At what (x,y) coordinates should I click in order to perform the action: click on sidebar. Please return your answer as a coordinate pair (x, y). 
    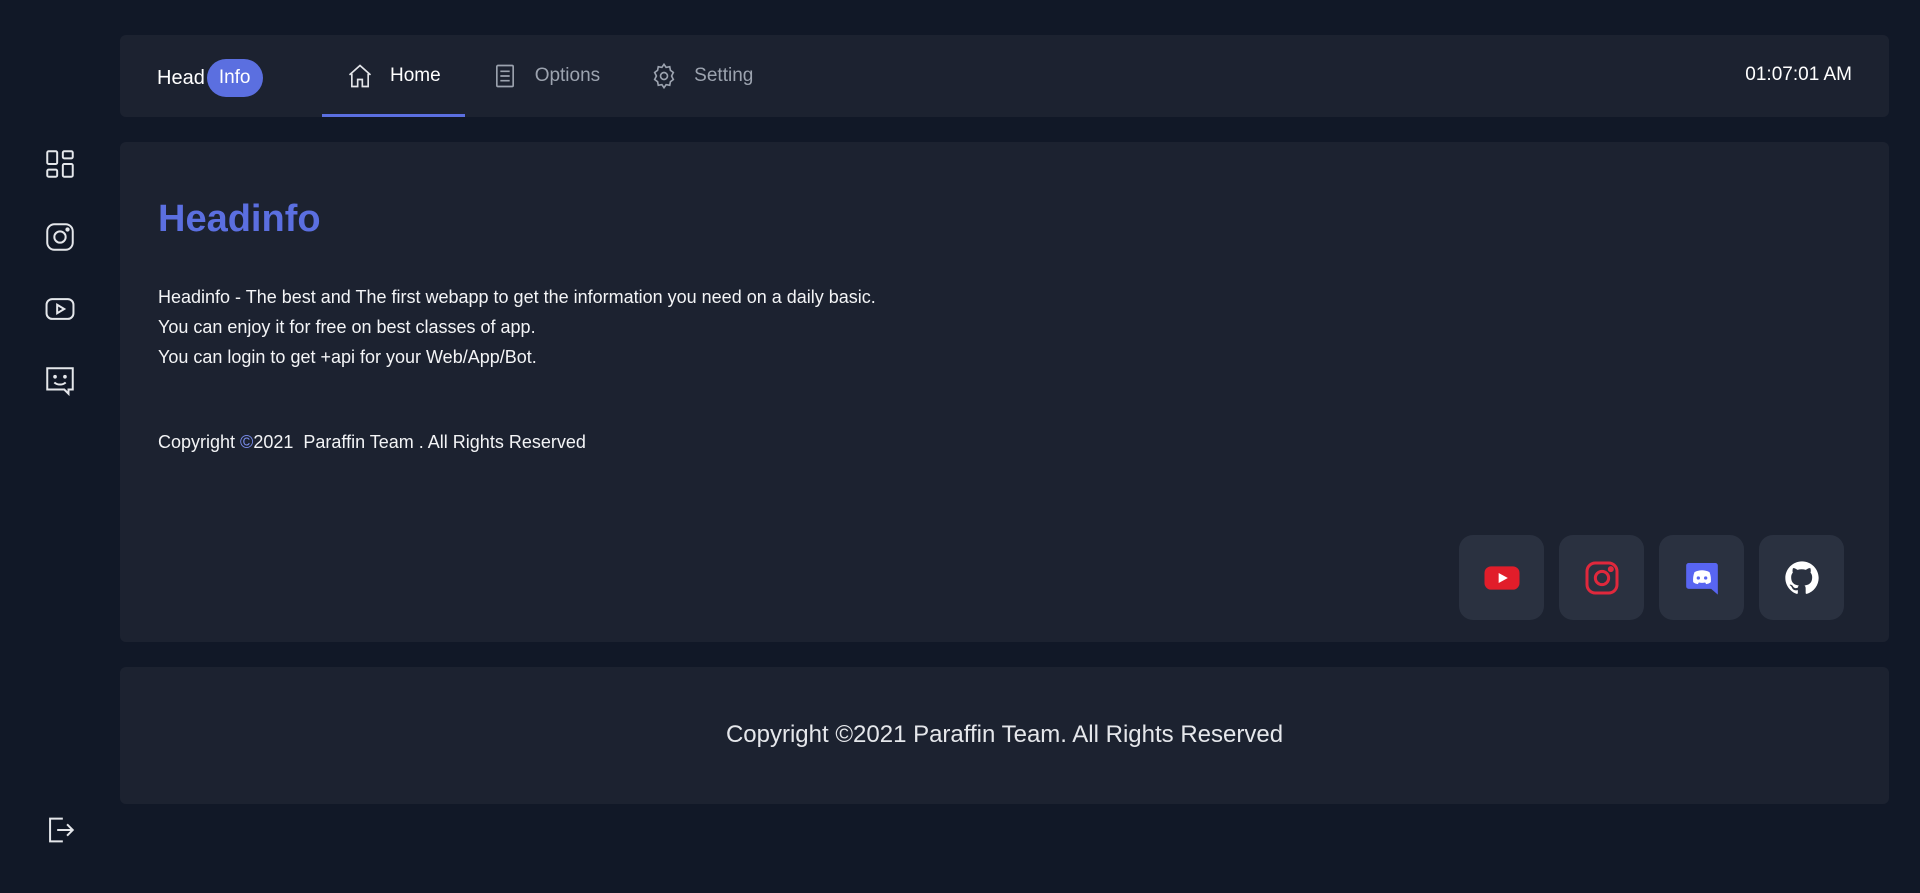
    Looking at the image, I should click on (60, 446).